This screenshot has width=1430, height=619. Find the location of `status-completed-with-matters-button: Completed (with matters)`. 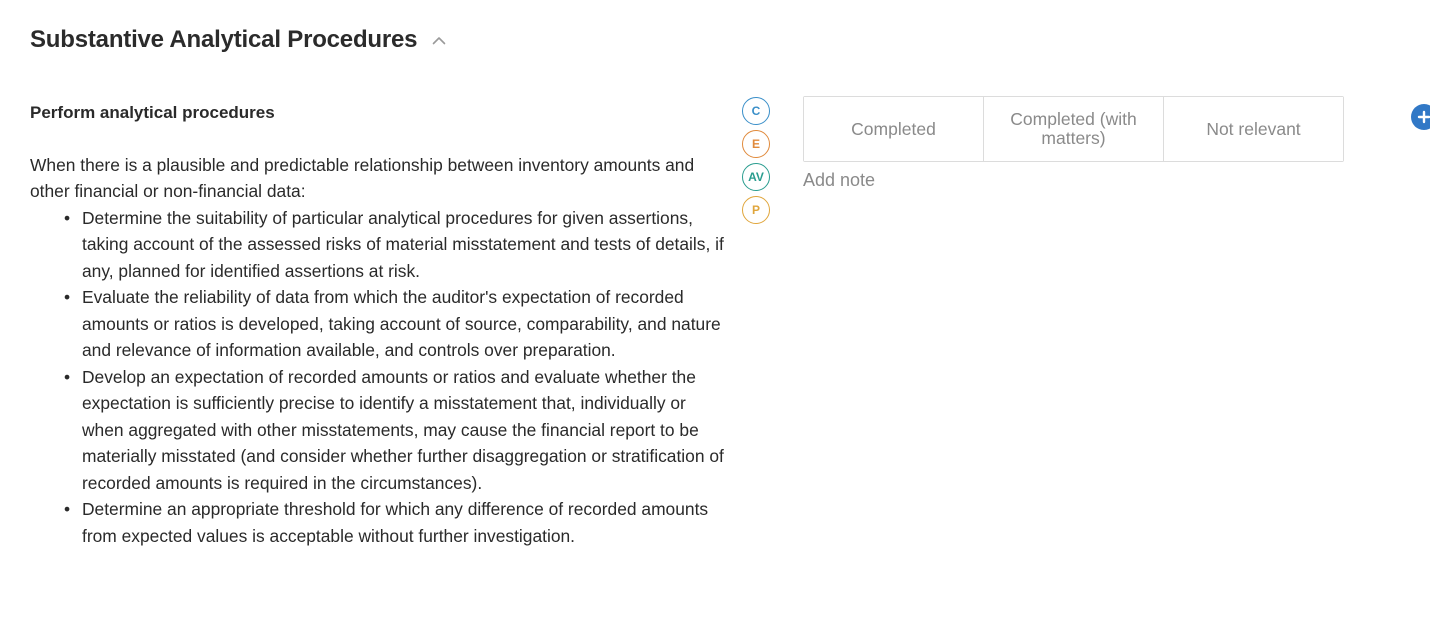

status-completed-with-matters-button: Completed (with matters) is located at coordinates (1073, 129).